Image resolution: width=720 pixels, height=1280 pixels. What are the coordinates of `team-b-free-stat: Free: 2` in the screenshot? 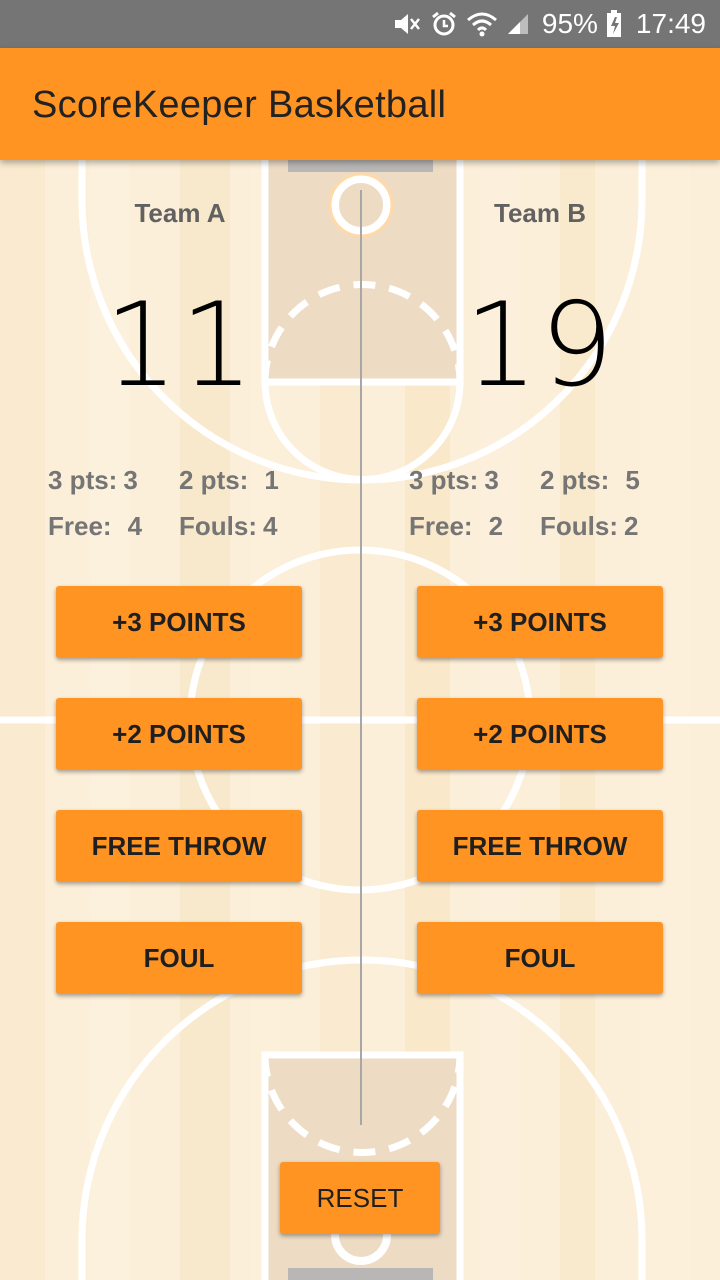 It's located at (456, 526).